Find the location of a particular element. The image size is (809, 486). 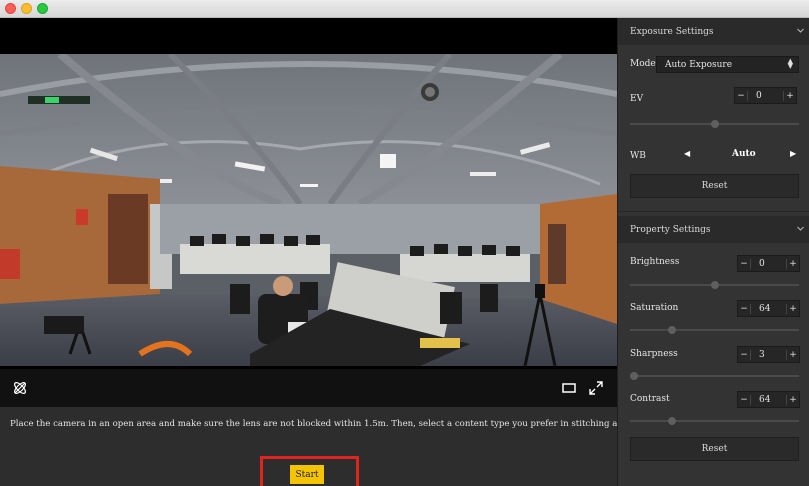

contrast-label: Contrast is located at coordinates (650, 399).